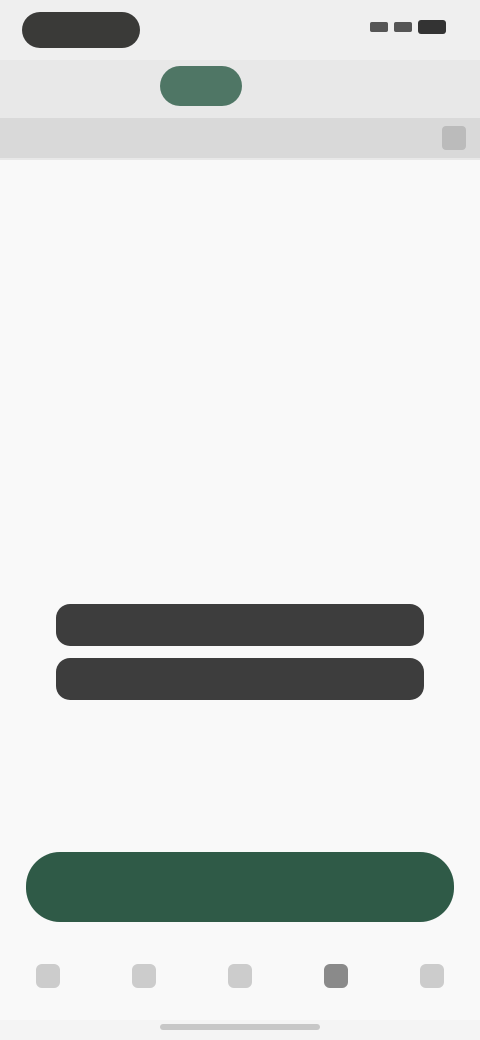 This screenshot has height=1040, width=480. I want to click on status-bar, so click(240, 30).